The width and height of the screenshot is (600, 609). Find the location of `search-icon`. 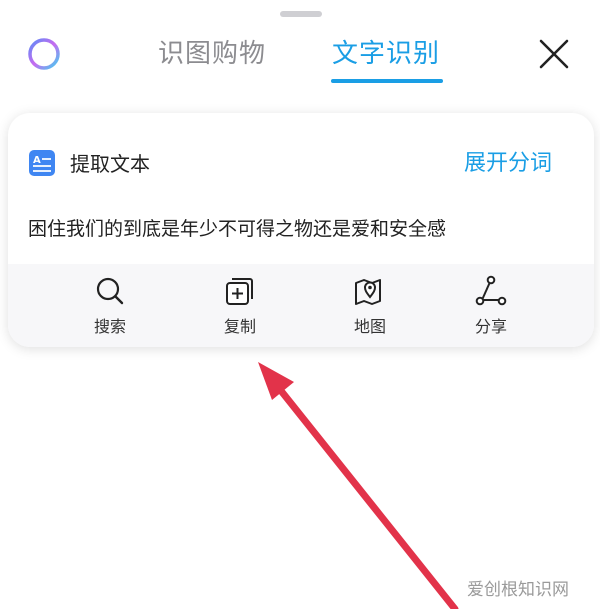

search-icon is located at coordinates (110, 291).